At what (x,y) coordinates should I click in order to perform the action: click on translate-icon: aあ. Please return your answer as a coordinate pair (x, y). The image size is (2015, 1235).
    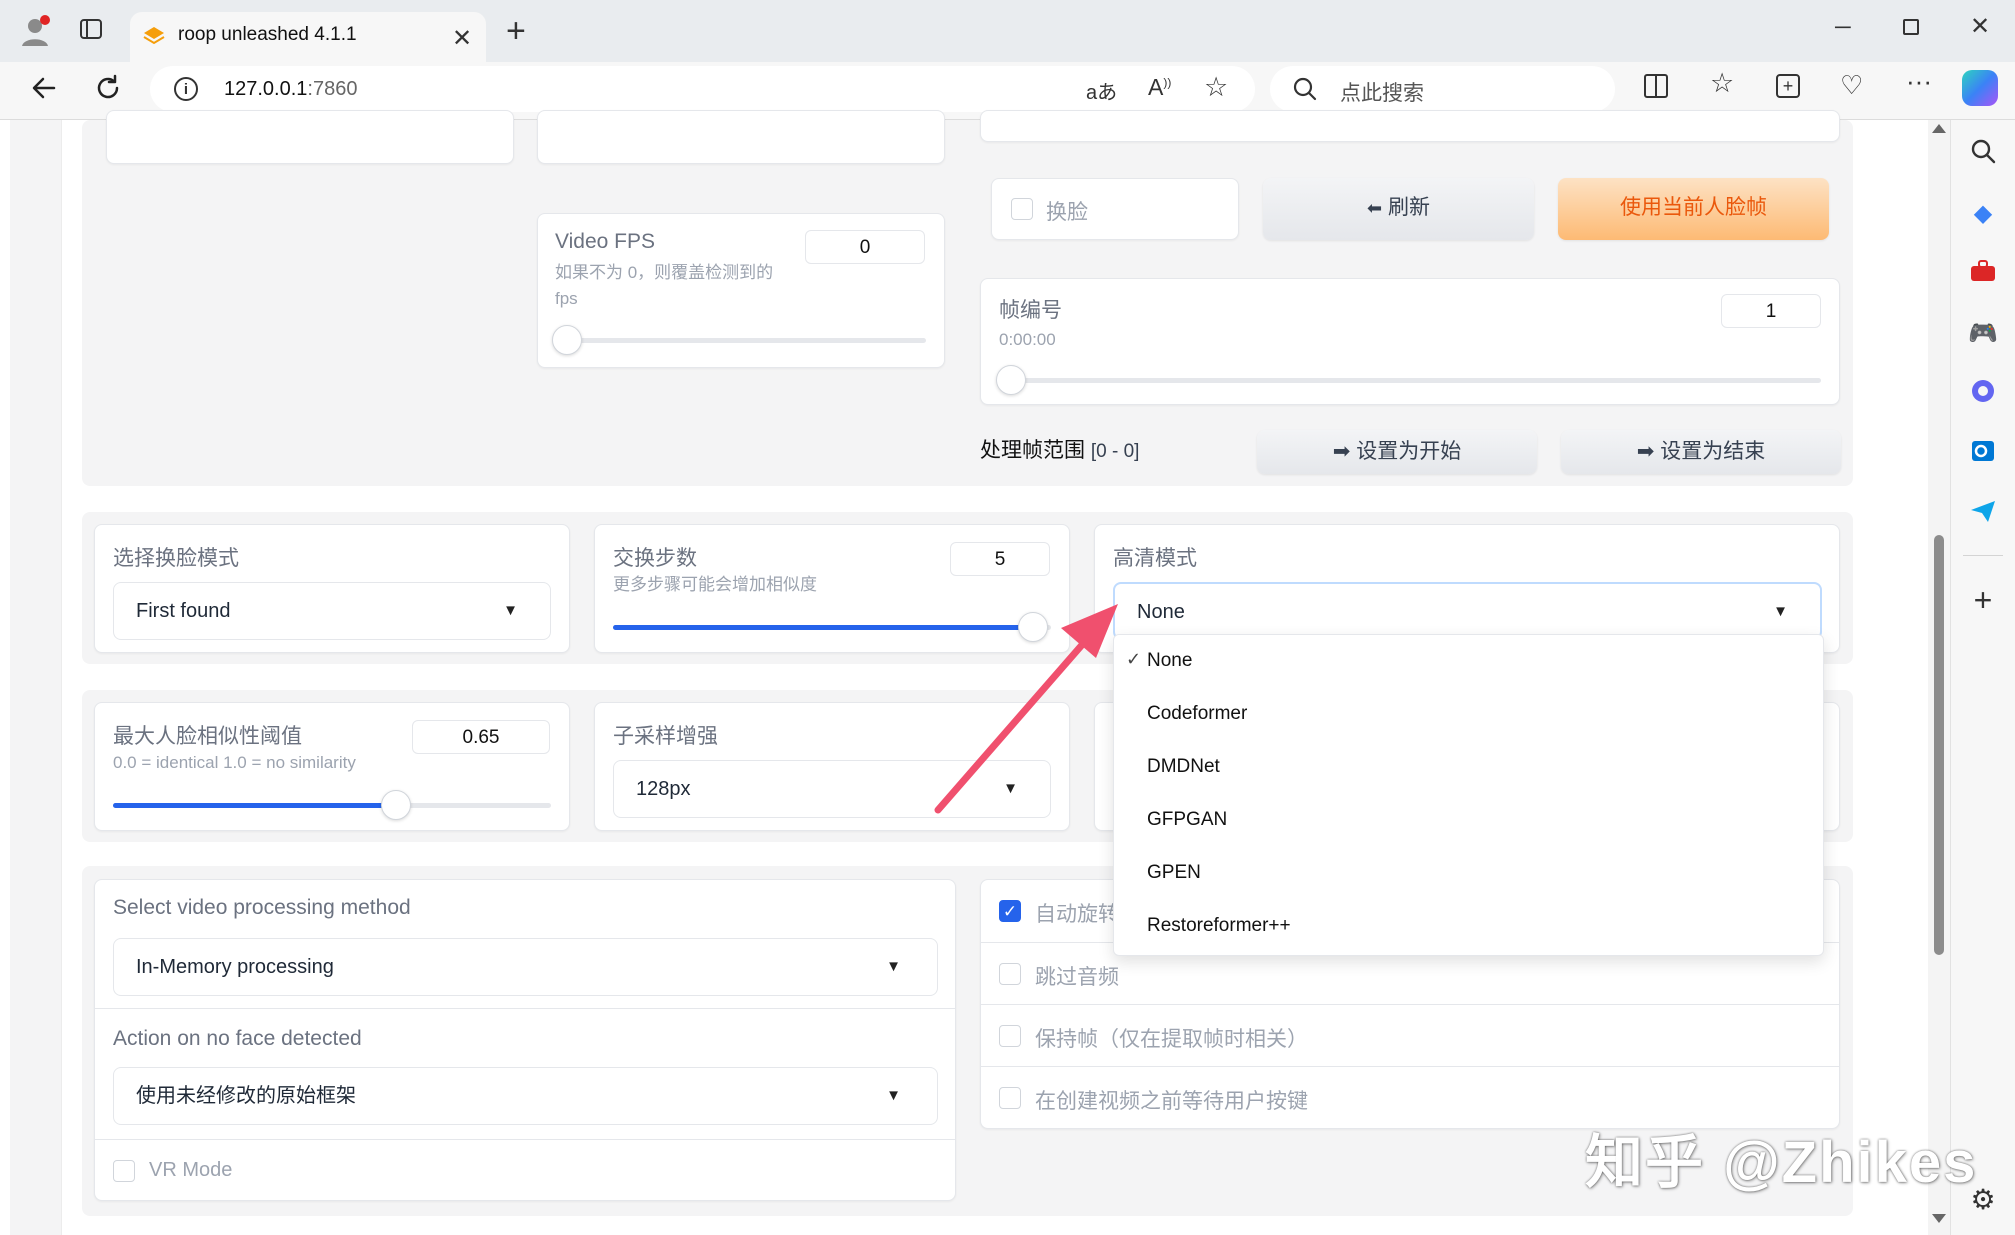
    Looking at the image, I should click on (1101, 90).